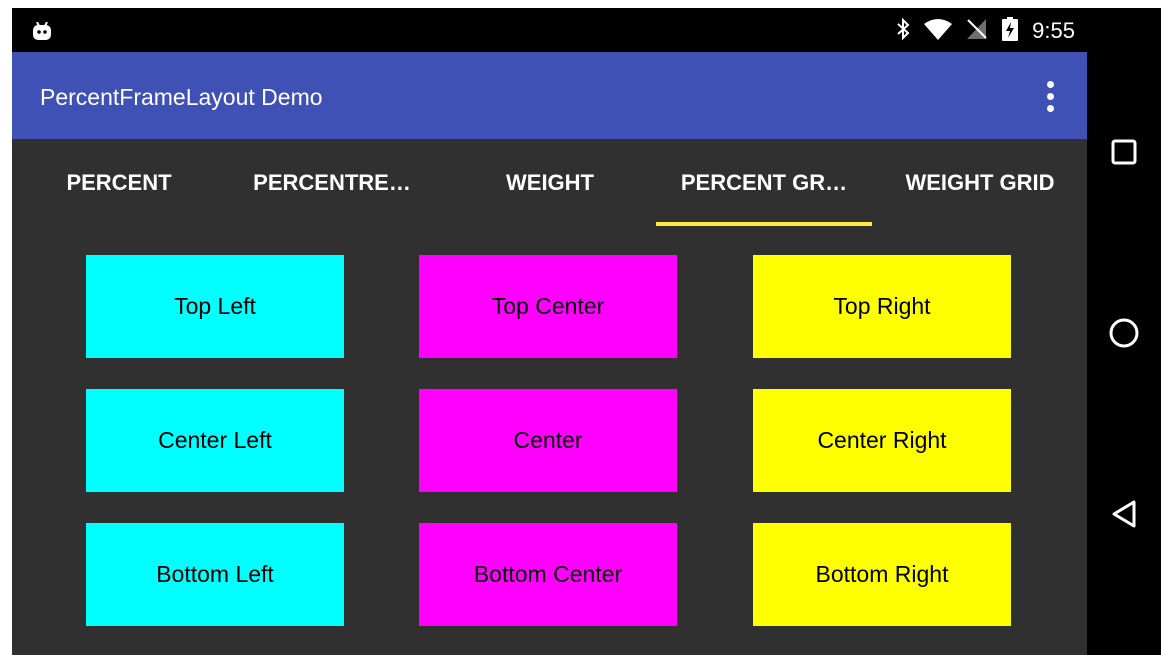 This screenshot has height=655, width=1161. I want to click on status-icons: 9:55, so click(985, 31).